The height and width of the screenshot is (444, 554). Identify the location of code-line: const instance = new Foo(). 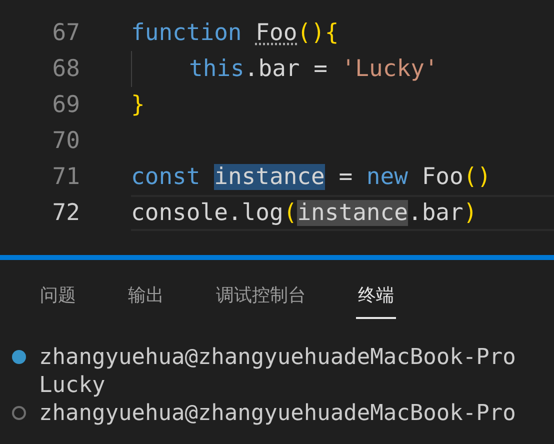
(311, 177).